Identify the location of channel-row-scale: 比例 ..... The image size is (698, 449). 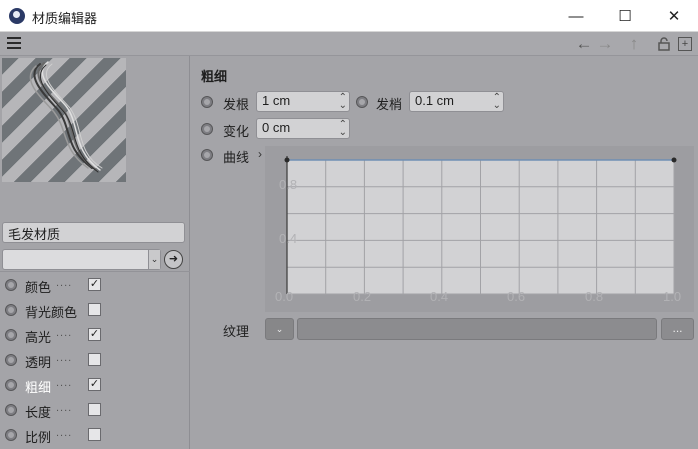
(95, 435).